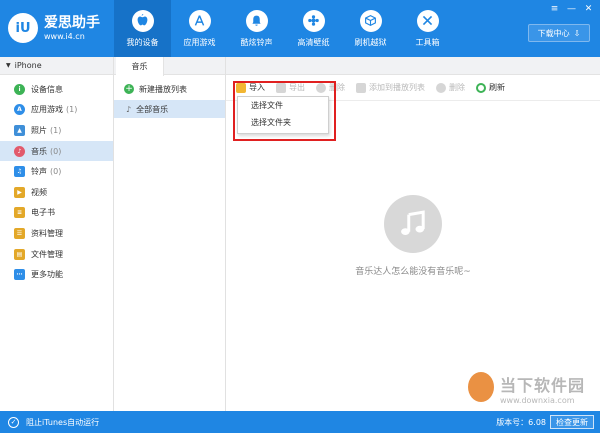 This screenshot has height=433, width=600. What do you see at coordinates (559, 33) in the screenshot?
I see `download-center-button: 下载中心 ⇩` at bounding box center [559, 33].